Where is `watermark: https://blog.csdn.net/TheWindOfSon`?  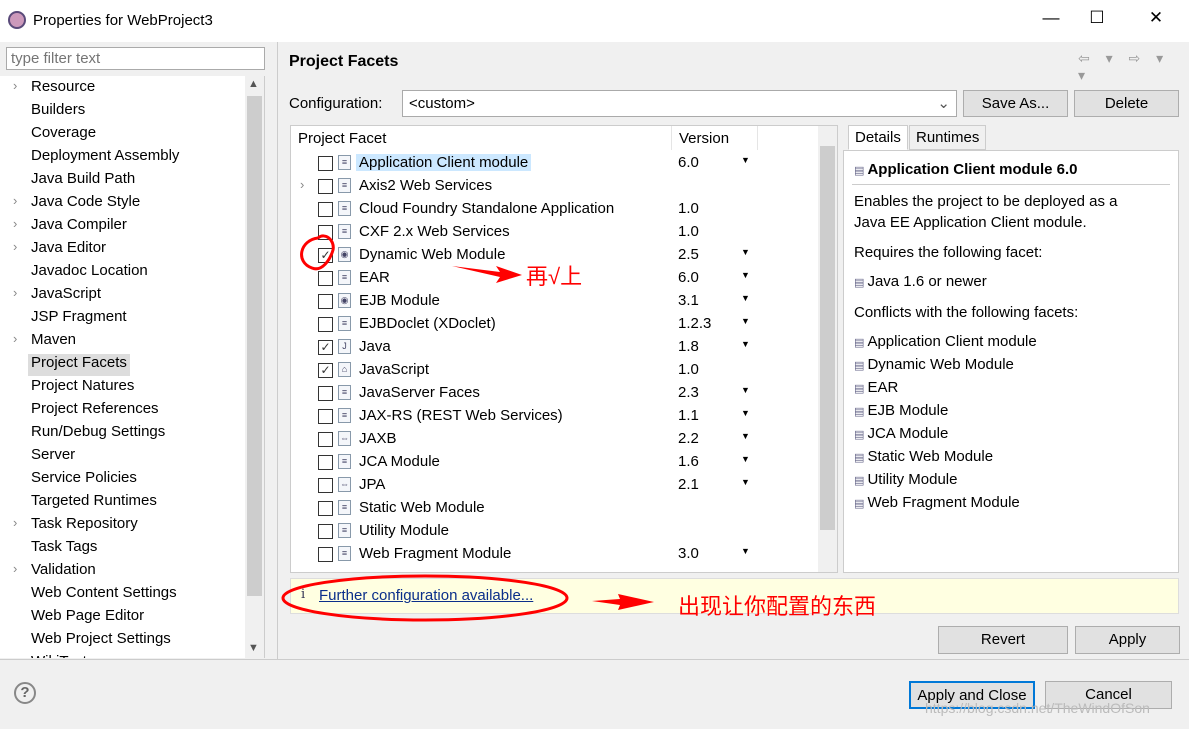
watermark: https://blog.csdn.net/TheWindOfSon is located at coordinates (1037, 708).